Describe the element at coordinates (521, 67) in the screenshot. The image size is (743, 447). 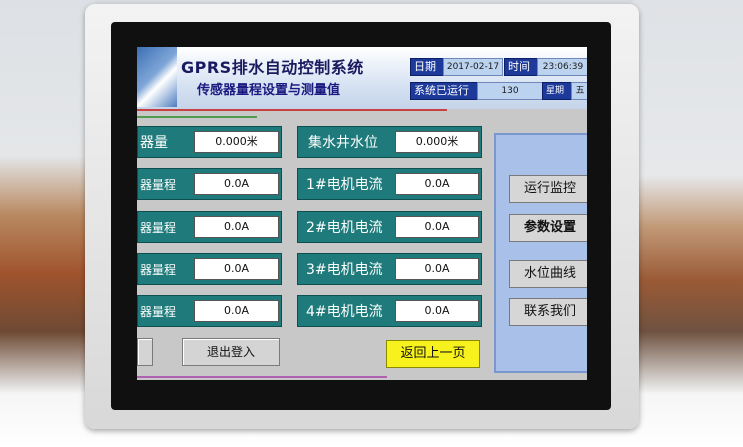
I see `time-label: 时间` at that location.